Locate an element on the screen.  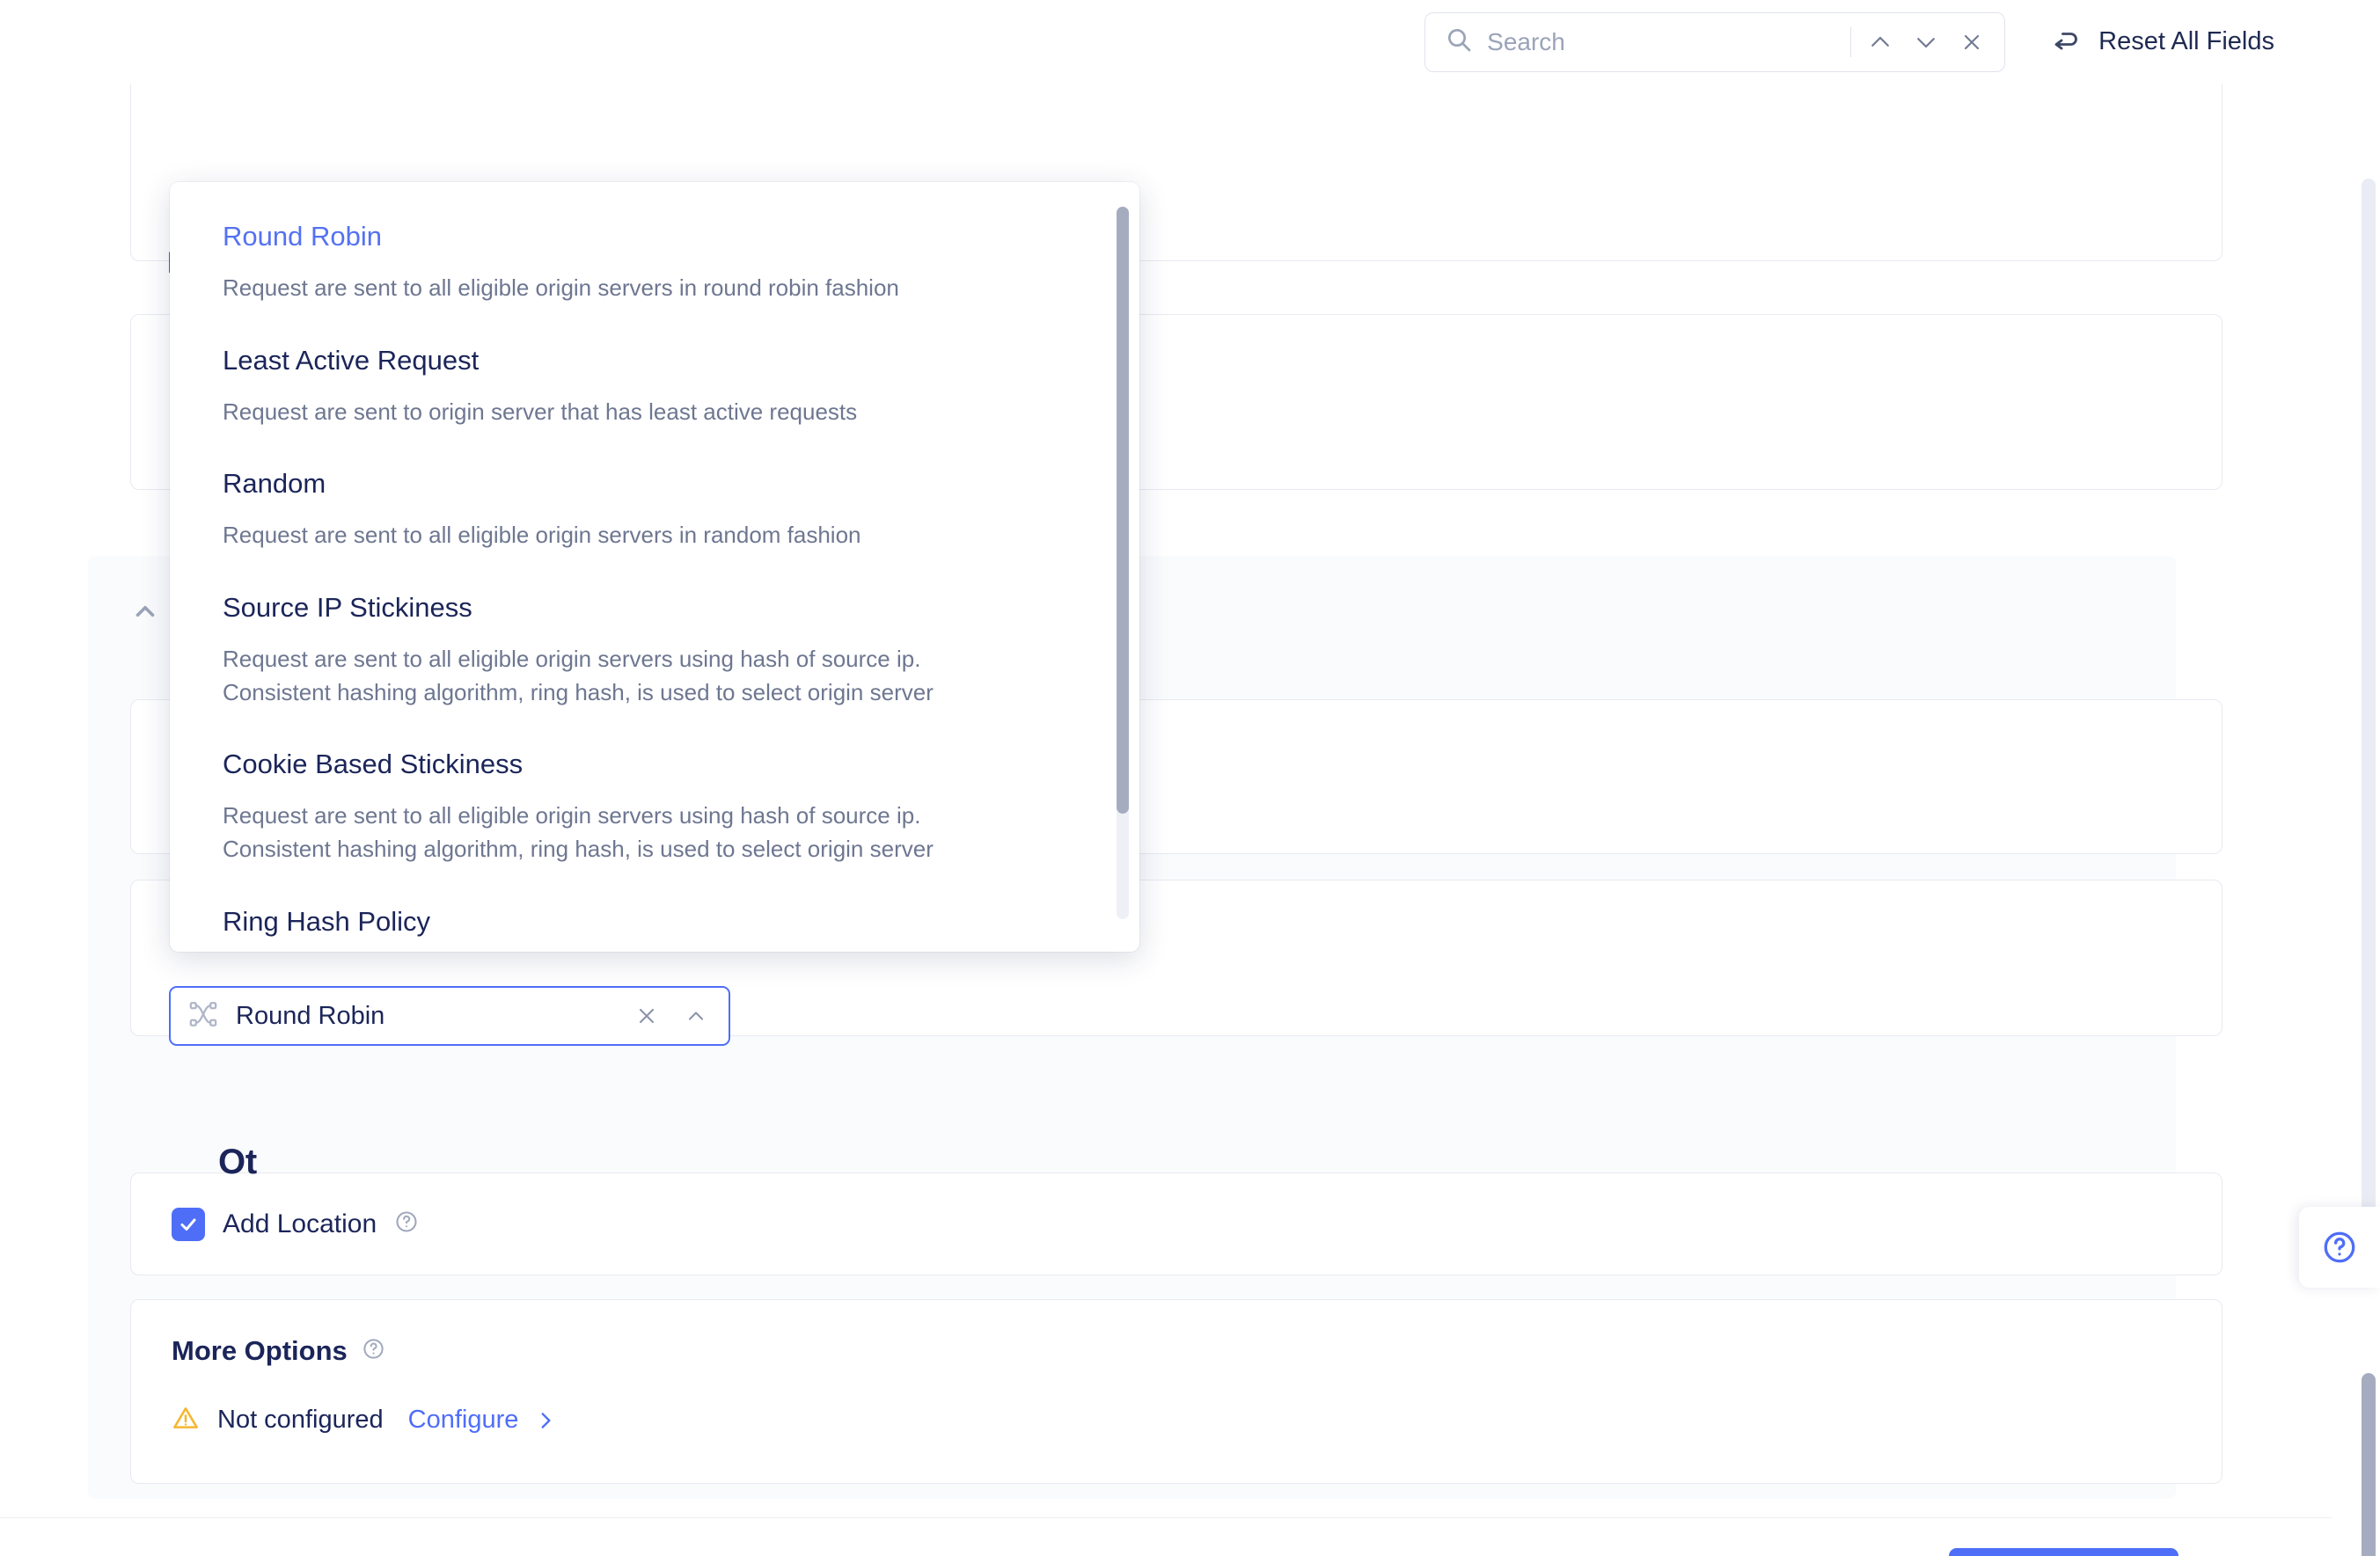
page-scrollbar-thumb is located at coordinates (2369, 1464).